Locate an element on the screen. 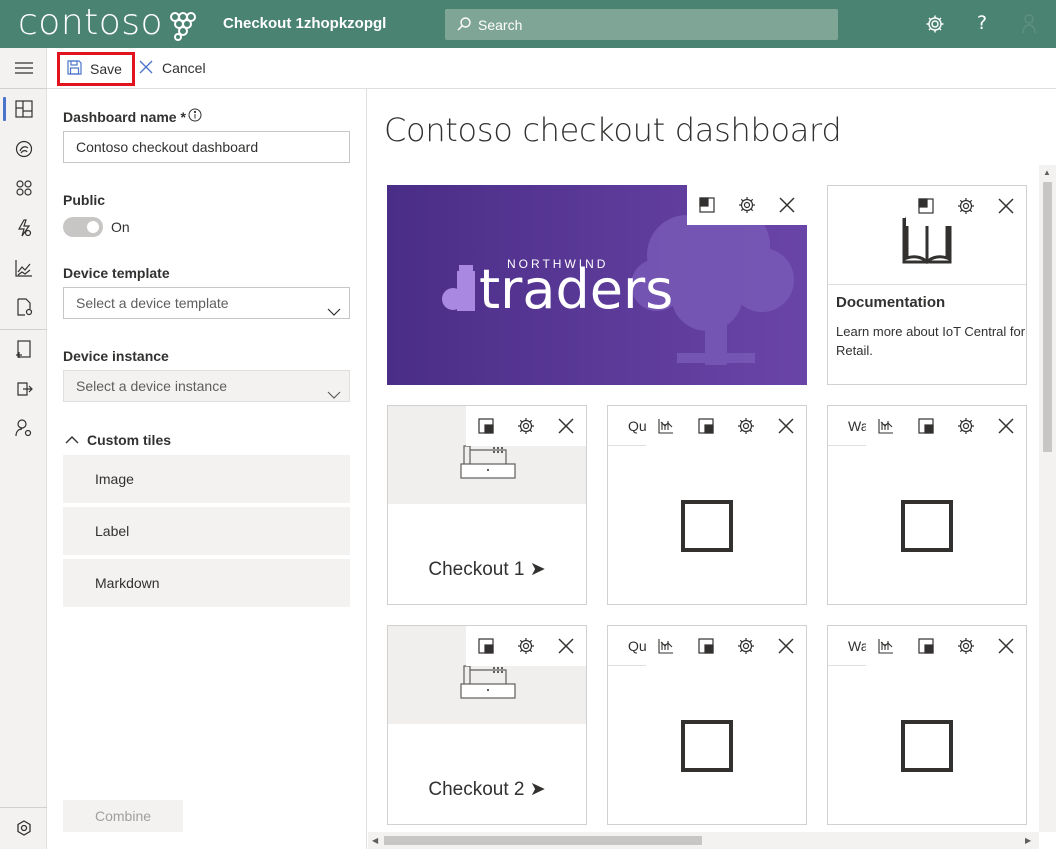 Image resolution: width=1056 pixels, height=849 pixels. public-toggle-state: On is located at coordinates (120, 227).